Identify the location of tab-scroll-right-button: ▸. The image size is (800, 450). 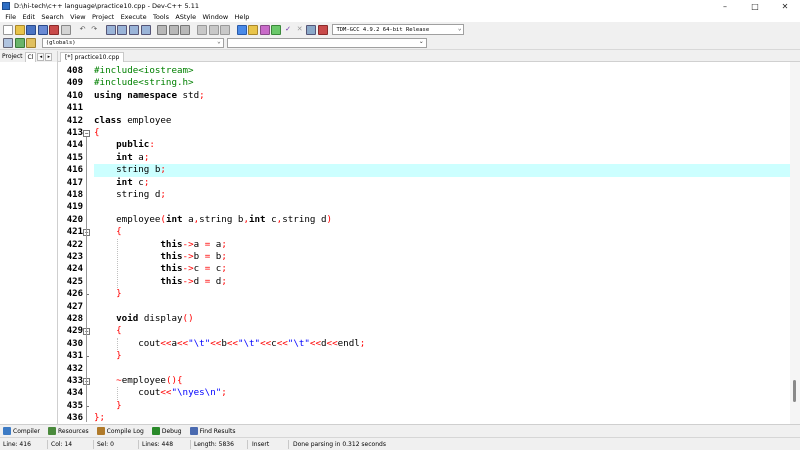
(49, 56).